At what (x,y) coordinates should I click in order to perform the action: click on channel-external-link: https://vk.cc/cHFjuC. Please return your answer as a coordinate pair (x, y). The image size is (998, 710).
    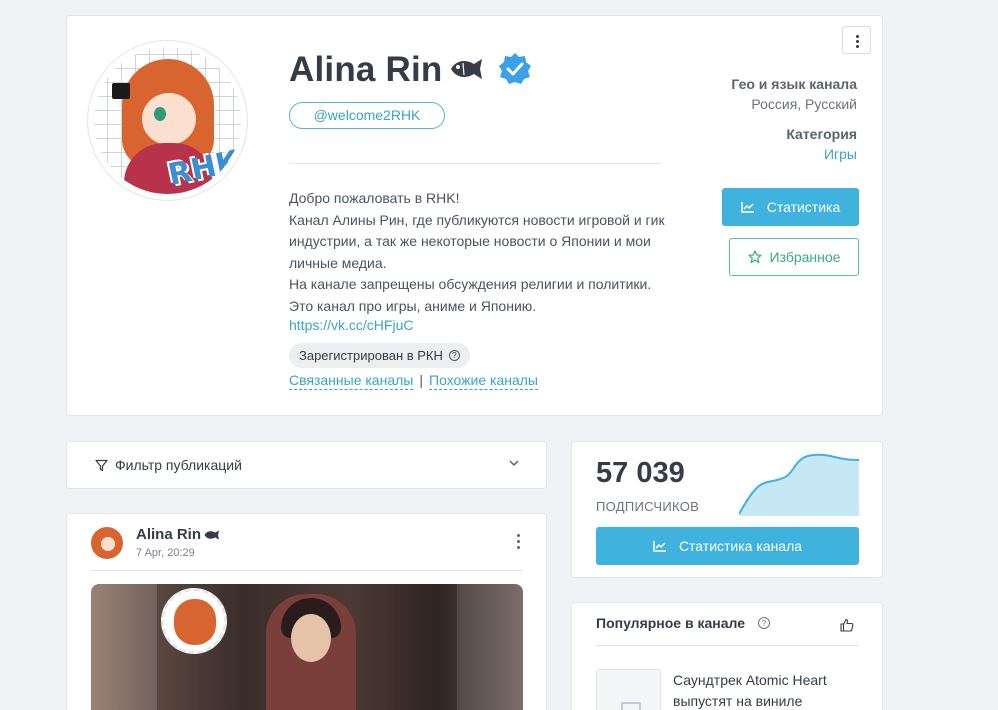
    Looking at the image, I should click on (351, 325).